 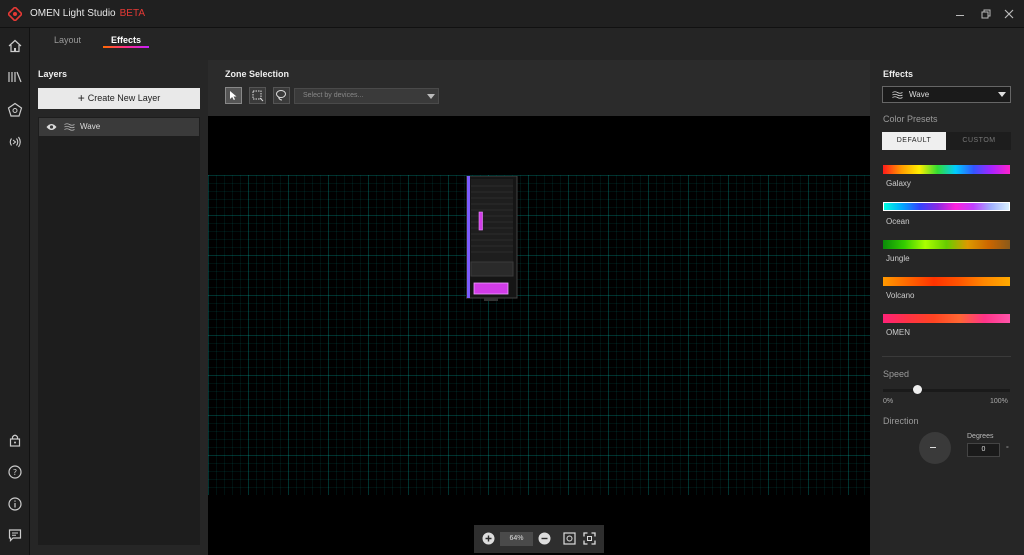 What do you see at coordinates (946, 169) in the screenshot?
I see `preset-galaxy-swatch` at bounding box center [946, 169].